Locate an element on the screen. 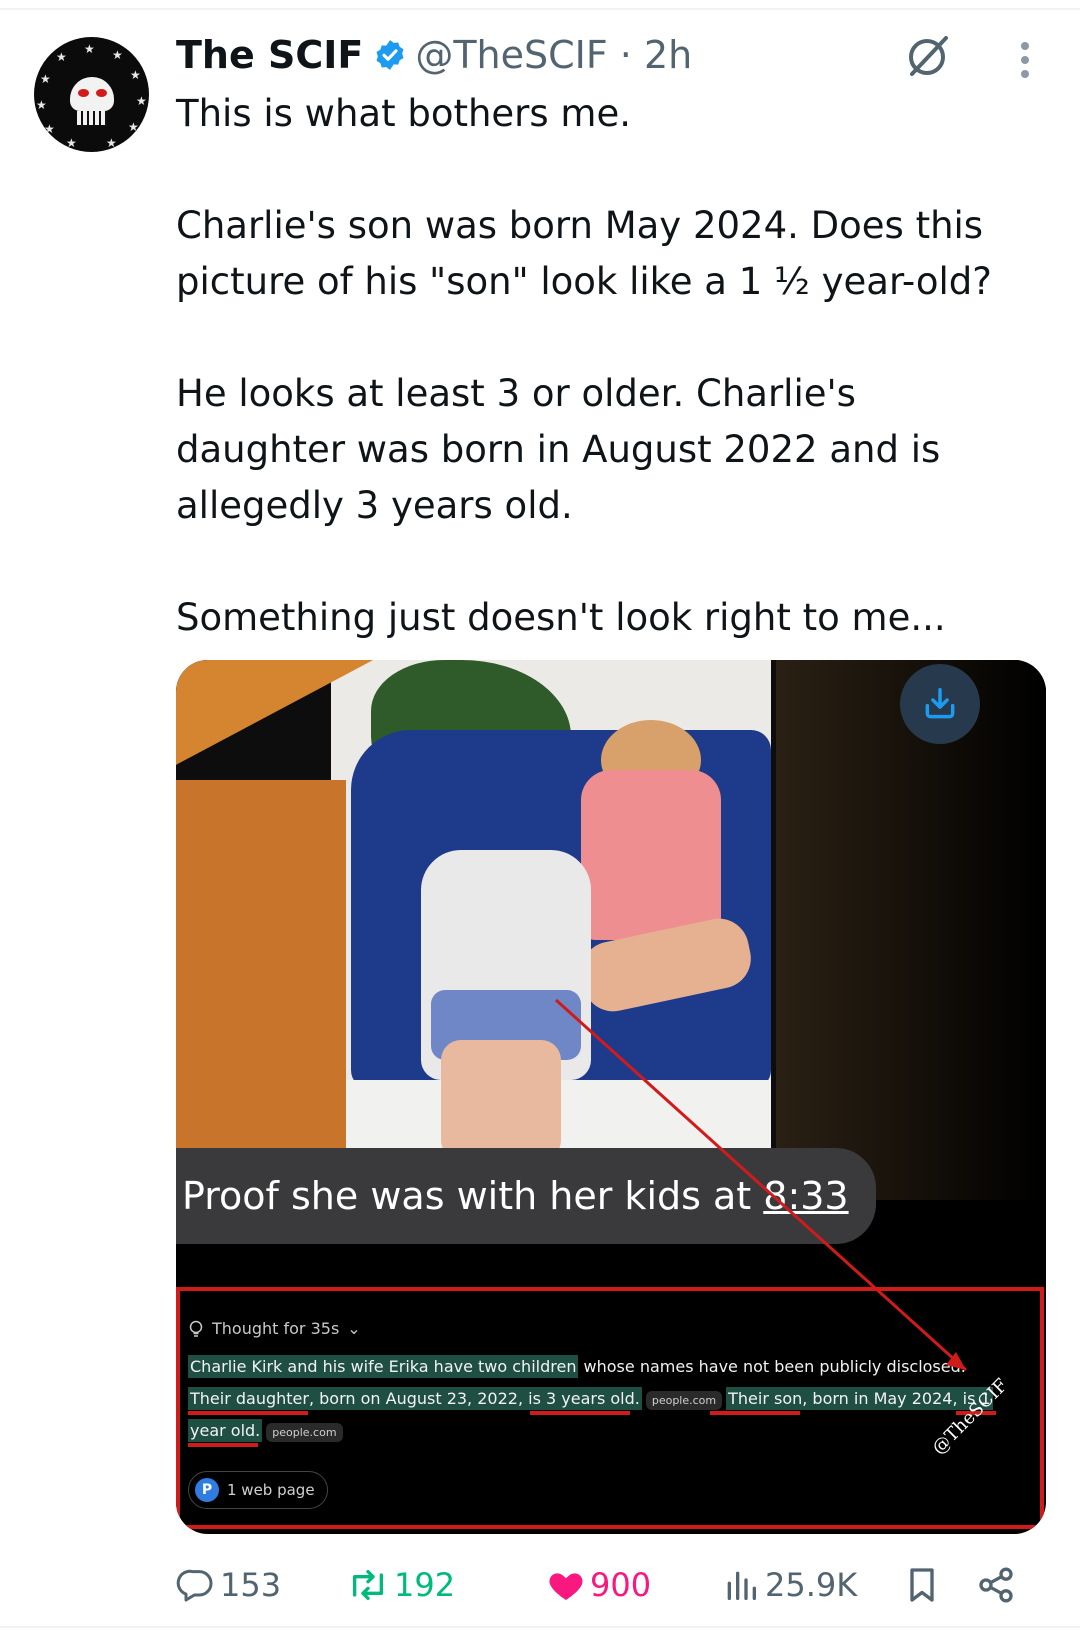 The image size is (1080, 1635). thought-label: Thought for 35s ⌄ is located at coordinates (274, 1328).